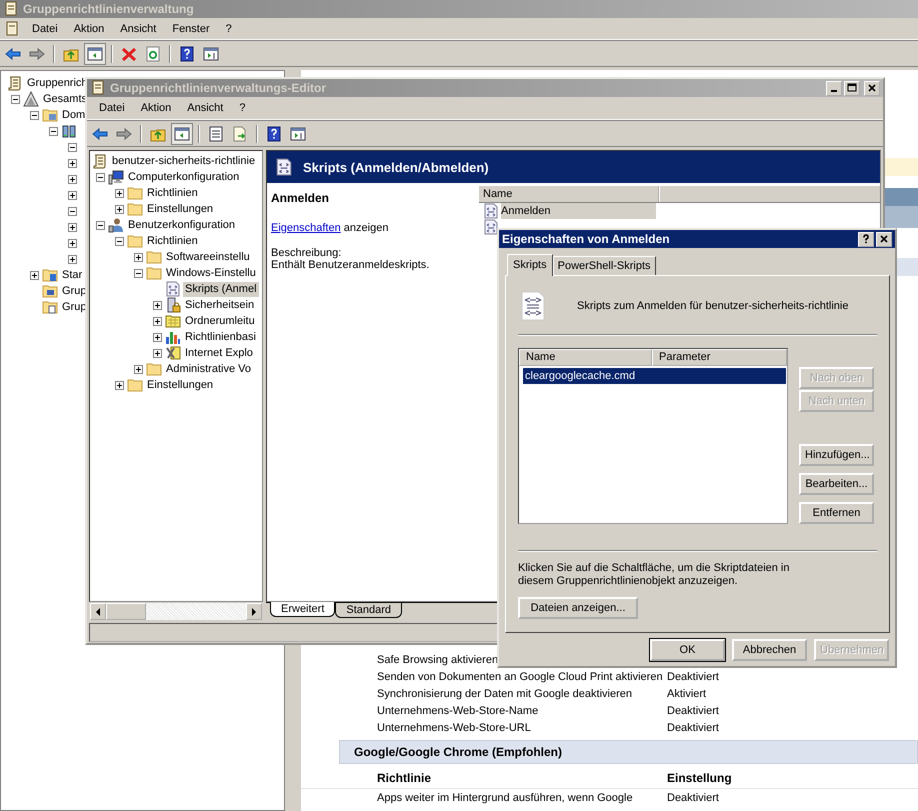 The width and height of the screenshot is (918, 811). What do you see at coordinates (306, 253) in the screenshot?
I see `description-label: Beschreibung:` at bounding box center [306, 253].